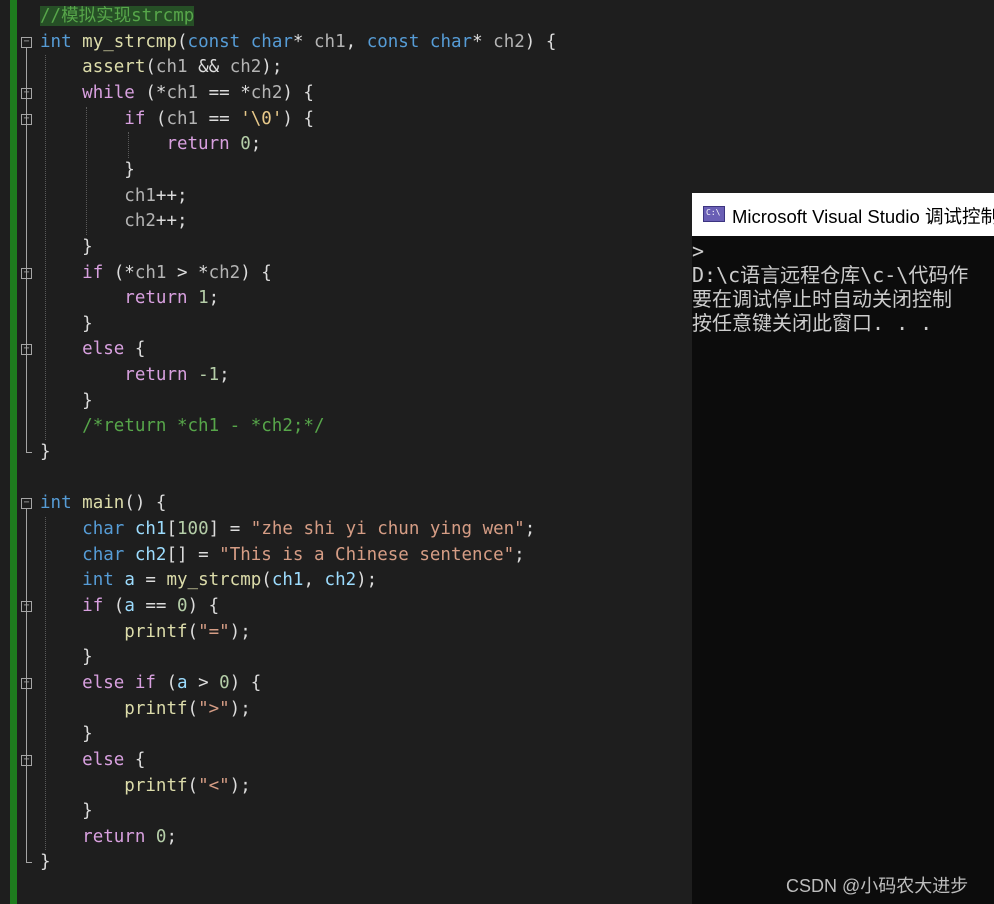  I want to click on code-token: 1, so click(203, 298).